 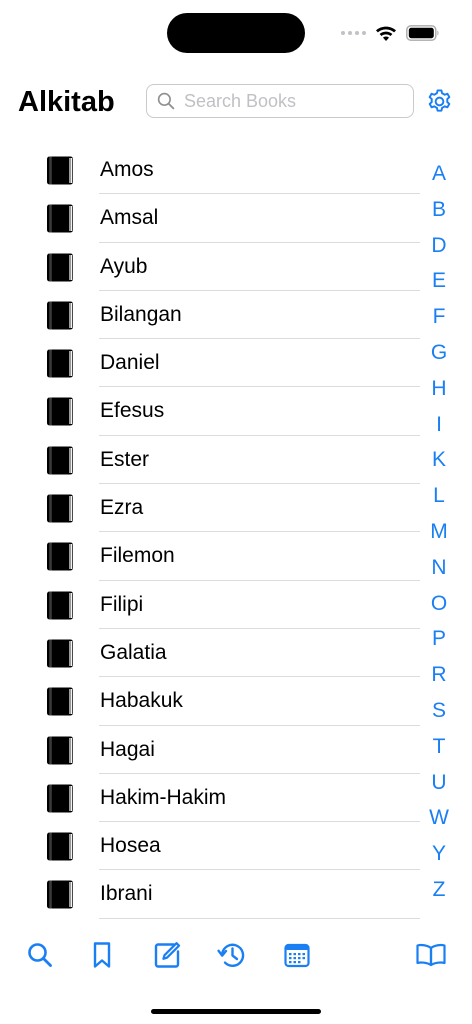 What do you see at coordinates (236, 1011) in the screenshot?
I see `home-indicator` at bounding box center [236, 1011].